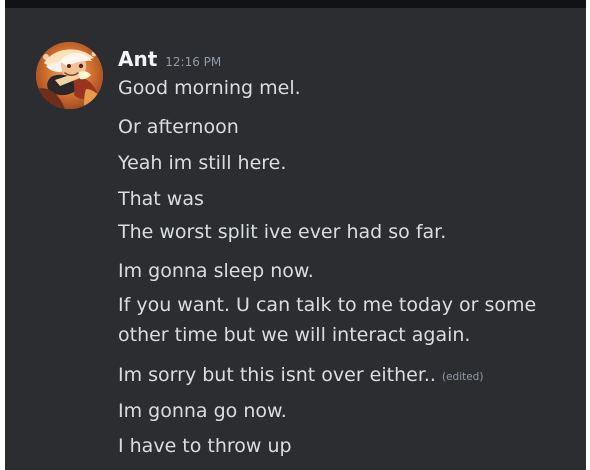 This screenshot has height=470, width=590. I want to click on message-header: Ant 12:16 PM, so click(169, 59).